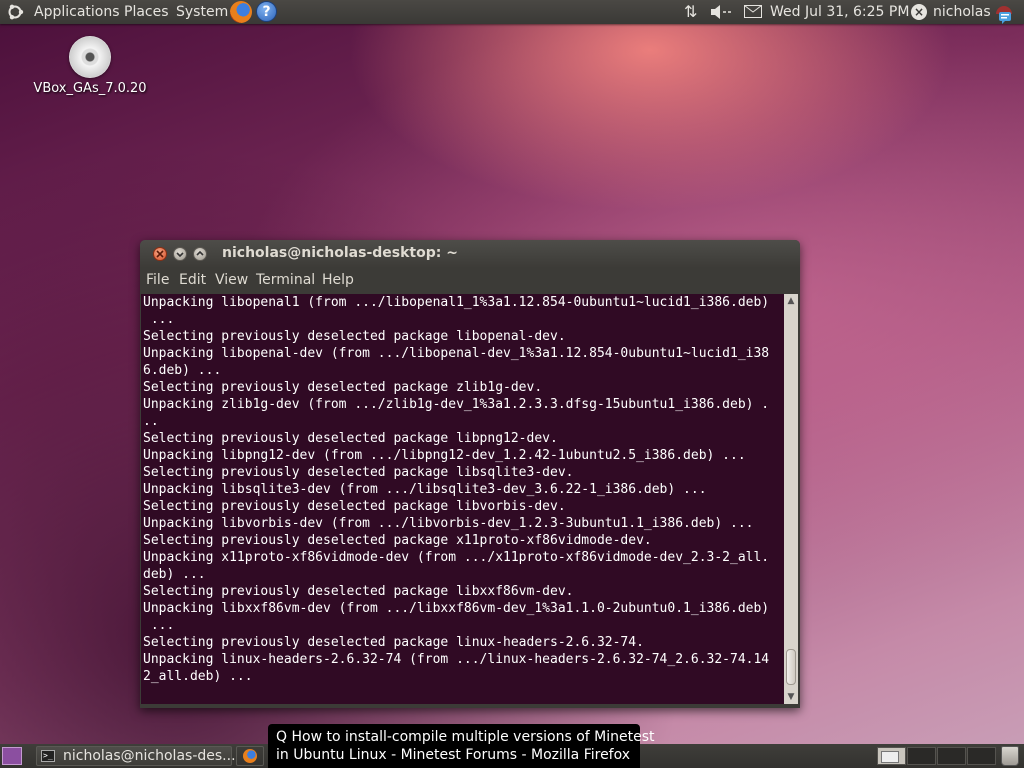 The width and height of the screenshot is (1024, 768). I want to click on volume-icon, so click(722, 12).